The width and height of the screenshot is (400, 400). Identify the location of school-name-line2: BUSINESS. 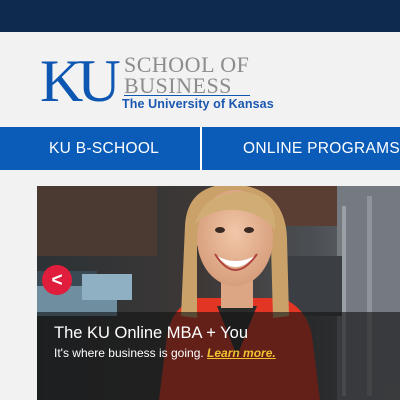
(178, 85).